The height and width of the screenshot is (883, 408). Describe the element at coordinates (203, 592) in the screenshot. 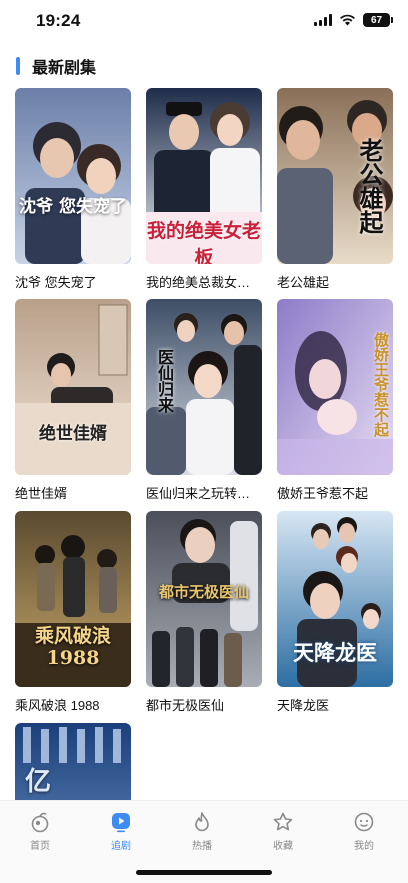

I see `poster-title: 都市无极医仙` at that location.